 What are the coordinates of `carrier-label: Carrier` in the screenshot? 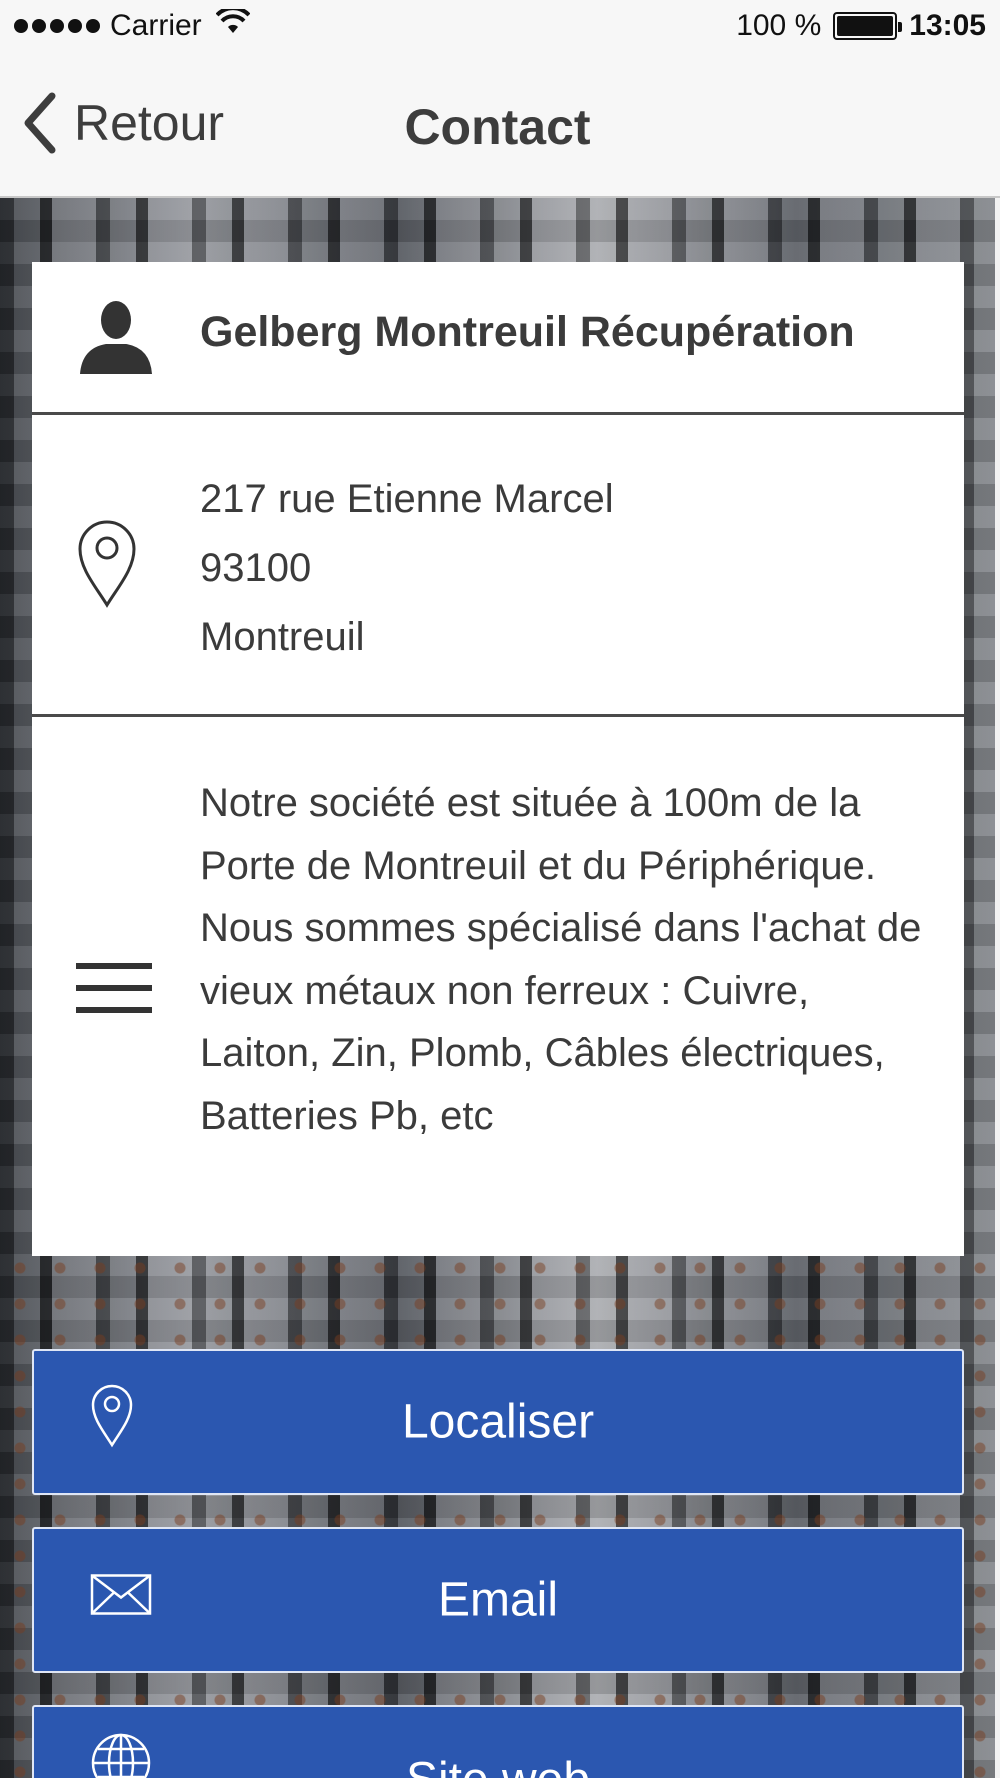 It's located at (156, 25).